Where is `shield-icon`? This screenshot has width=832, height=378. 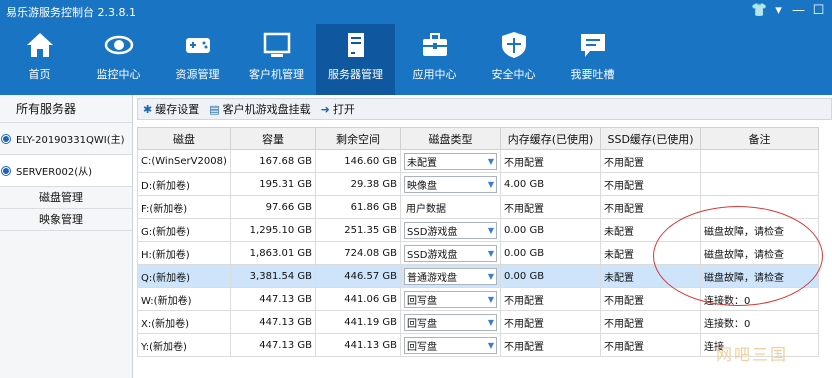
shield-icon is located at coordinates (513, 45).